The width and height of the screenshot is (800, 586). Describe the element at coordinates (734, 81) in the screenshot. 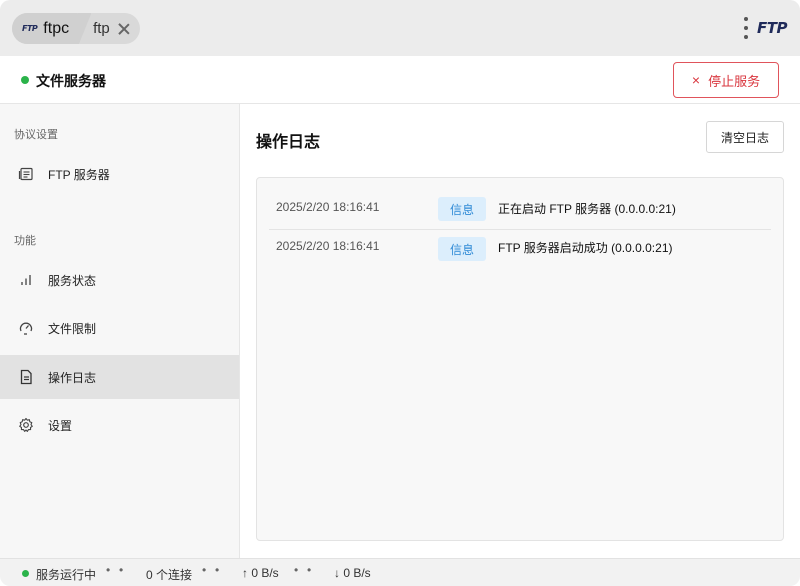

I see `stop-service-label: 停止服务` at that location.